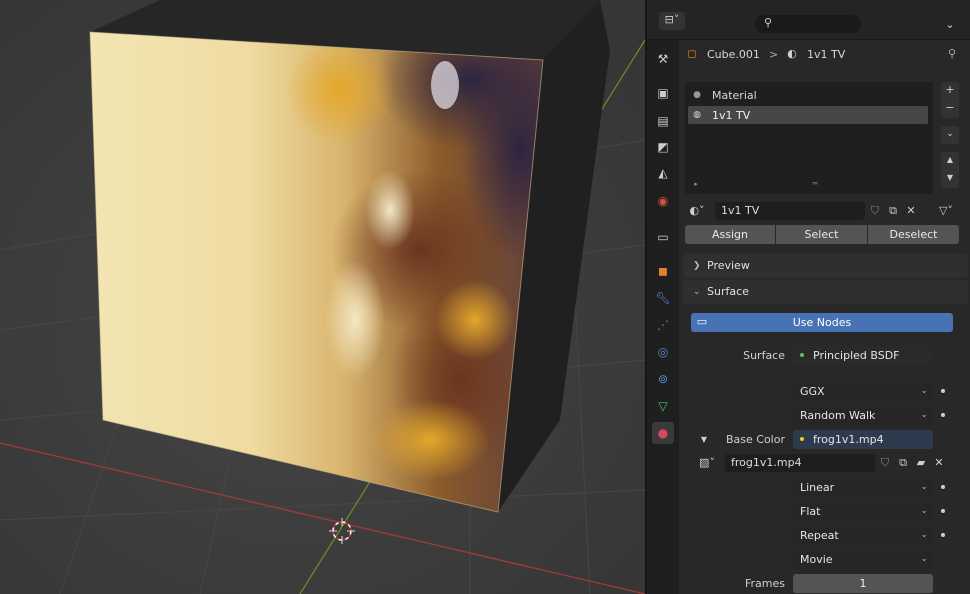 The image size is (970, 594). Describe the element at coordinates (863, 415) in the screenshot. I see `subsurface-method-dropdown: Random Walk ⌄` at that location.